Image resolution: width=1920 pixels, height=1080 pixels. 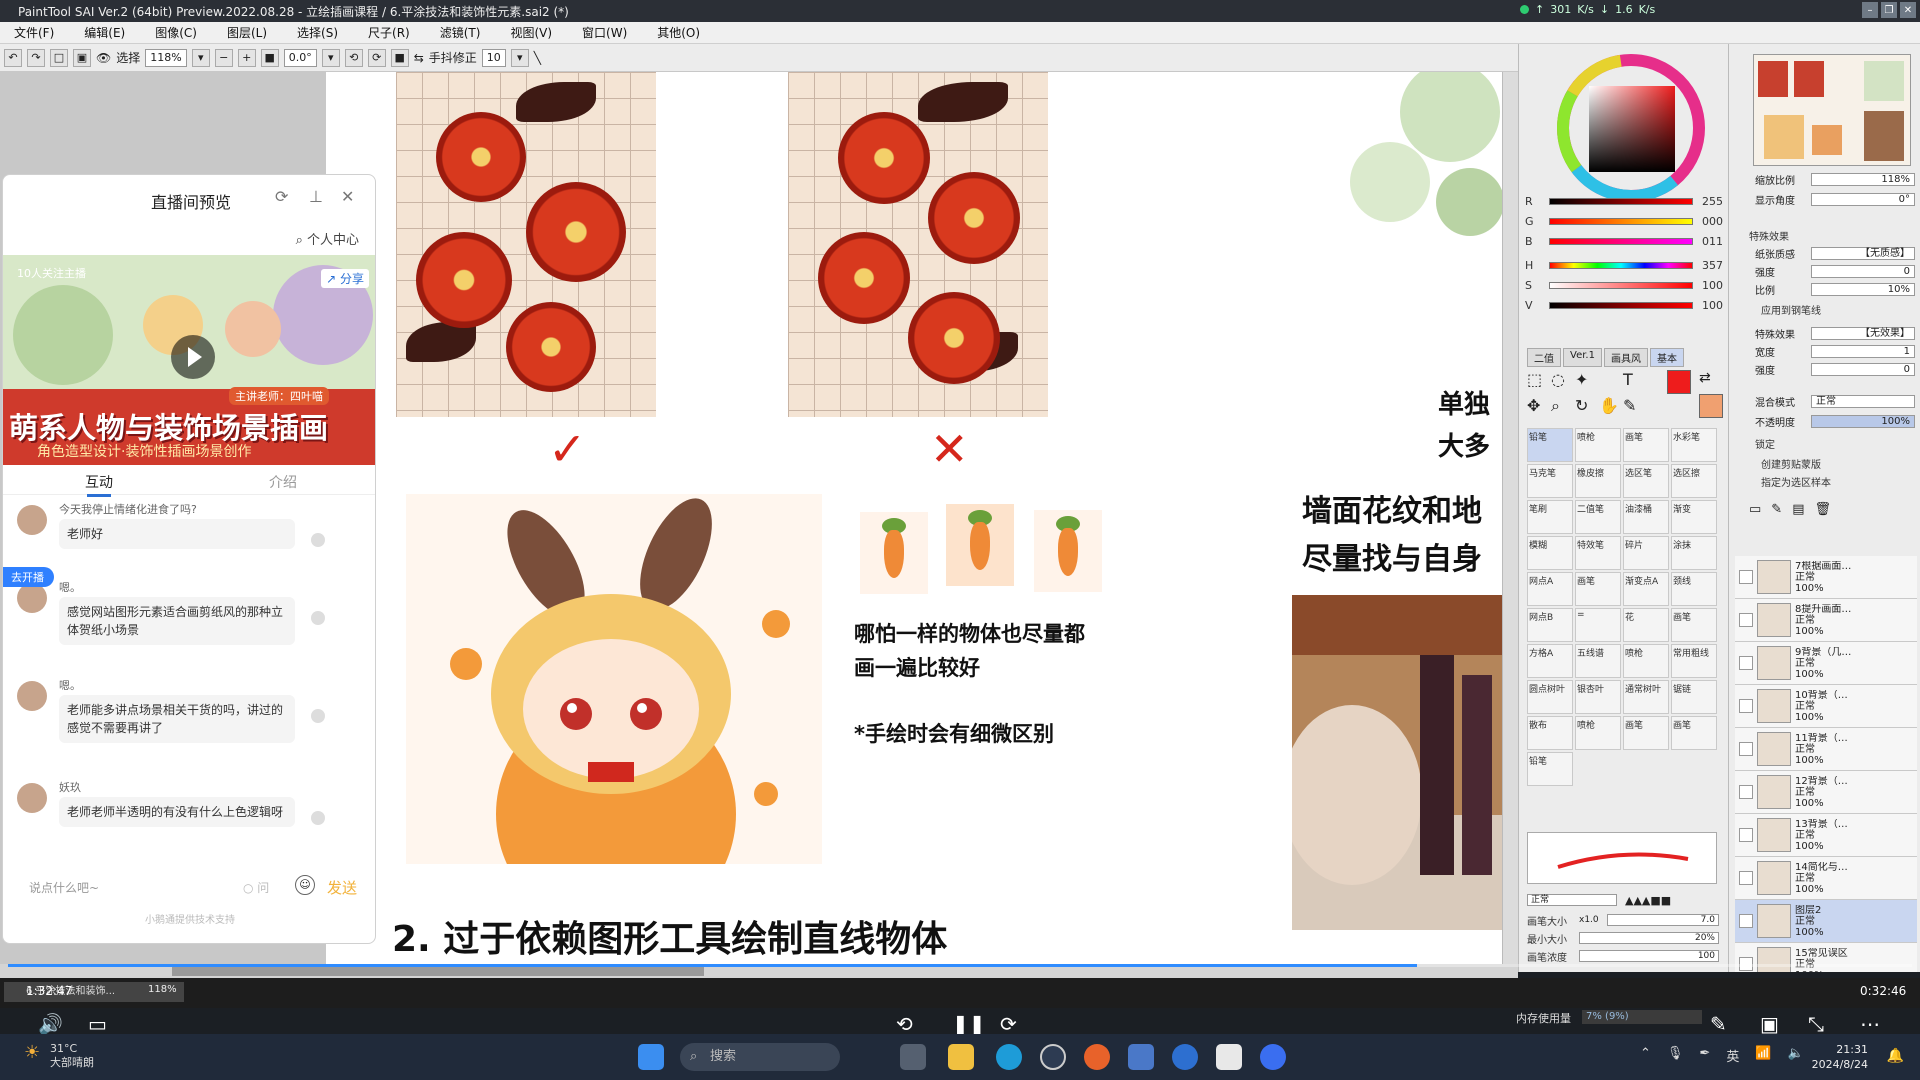 I want to click on brush-slot: 特效笔, so click(x=1598, y=553).